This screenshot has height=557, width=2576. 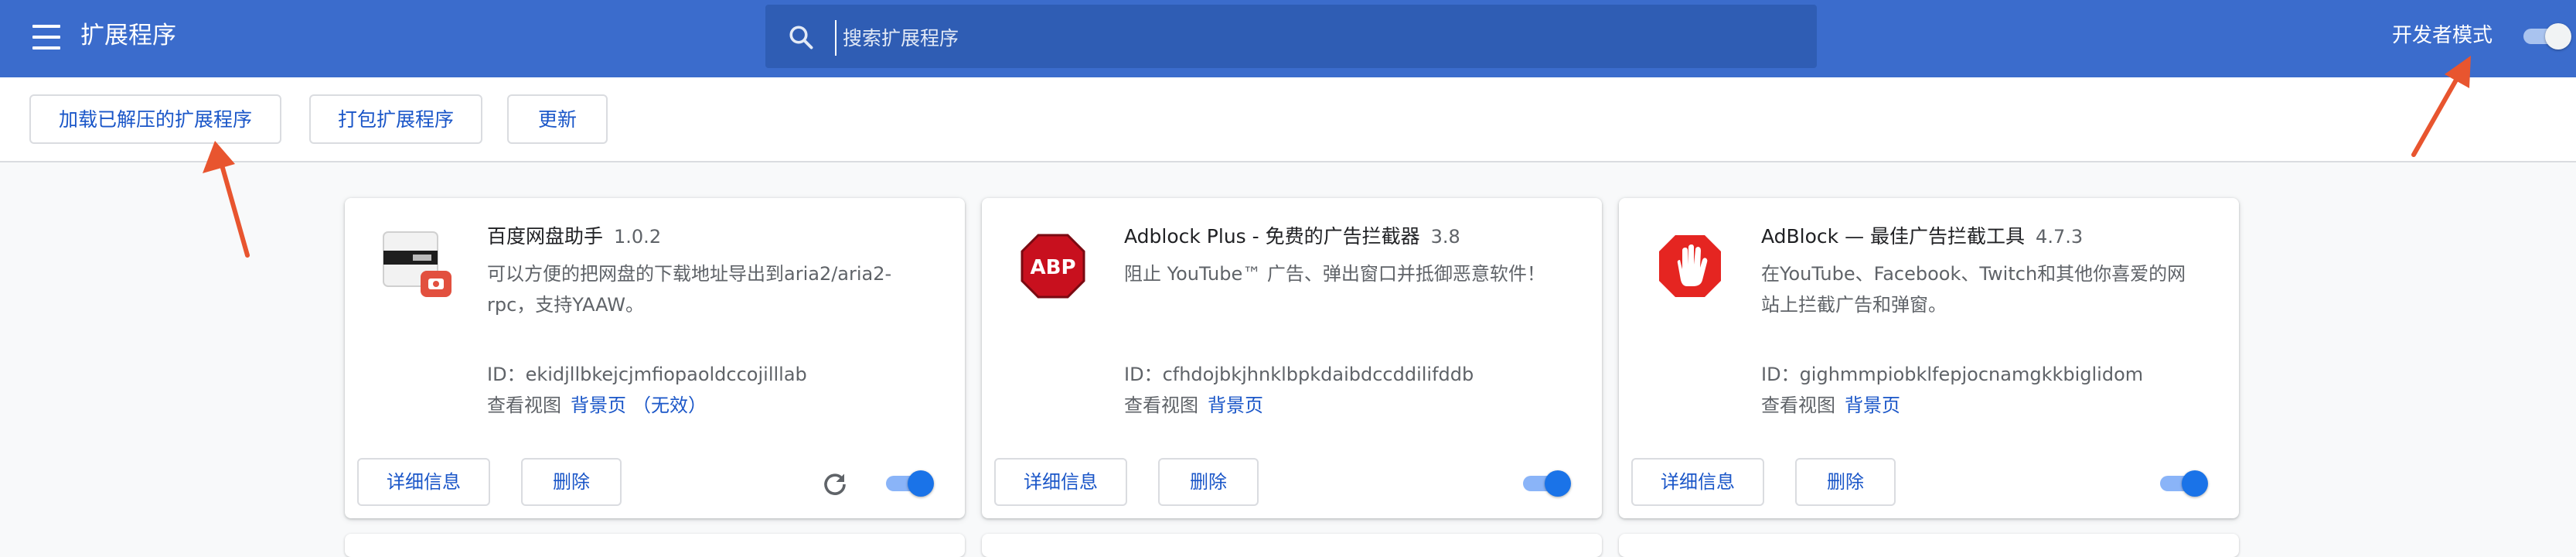 What do you see at coordinates (1893, 236) in the screenshot?
I see `extension-name-text: AdBlock — 最佳广告拦截工具` at bounding box center [1893, 236].